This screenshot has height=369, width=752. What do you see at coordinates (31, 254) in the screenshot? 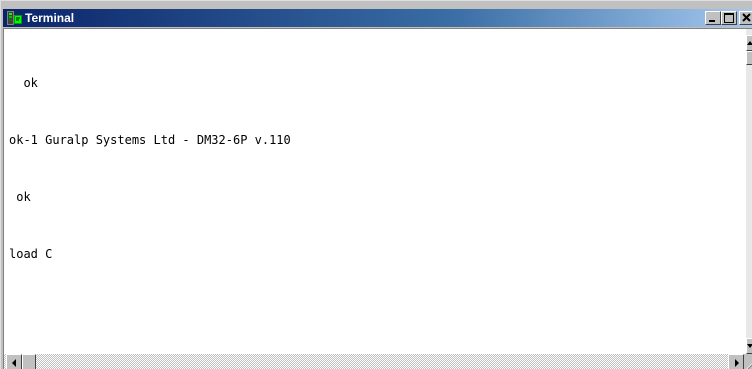
I see `terminal-line: load C` at bounding box center [31, 254].